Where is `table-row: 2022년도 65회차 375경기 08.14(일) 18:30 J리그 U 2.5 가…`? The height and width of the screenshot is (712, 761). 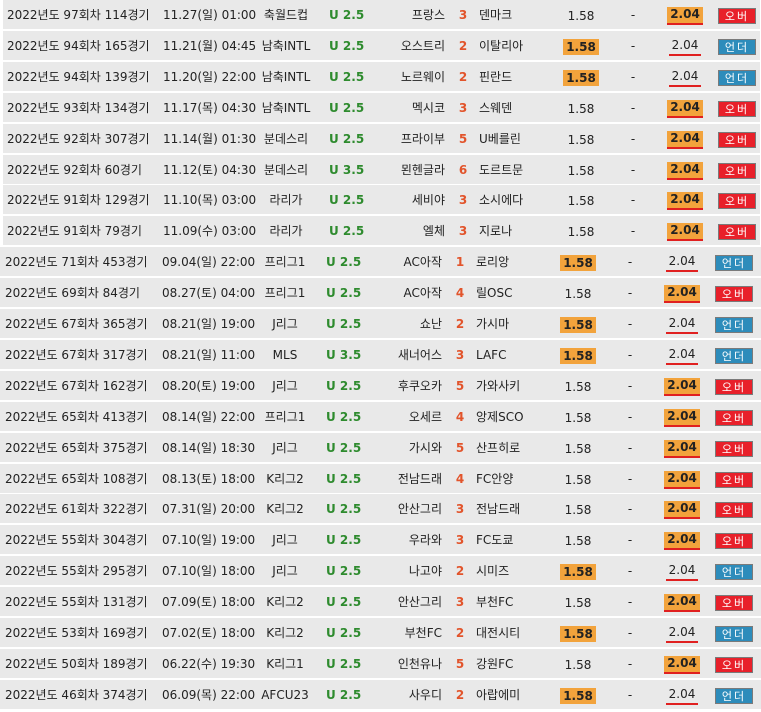
table-row: 2022년도 65회차 375경기 08.14(일) 18:30 J리그 U 2.5 가… is located at coordinates (380, 448).